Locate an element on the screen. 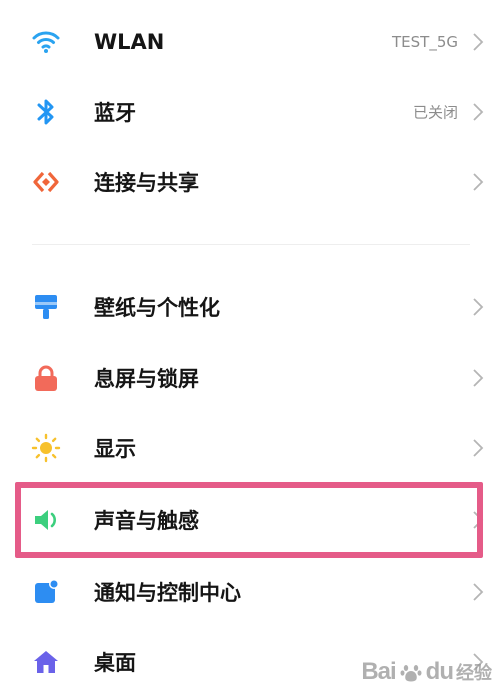 The height and width of the screenshot is (692, 500). home-icon is located at coordinates (46, 662).